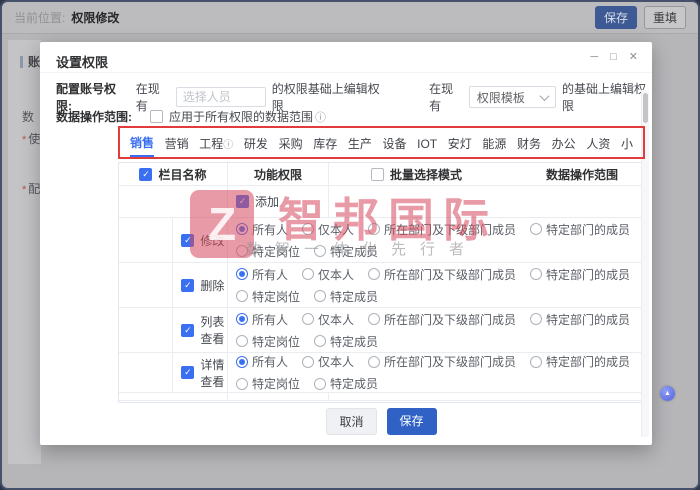 The width and height of the screenshot is (700, 490). Describe the element at coordinates (275, 251) in the screenshot. I see `scope-option-label: 特定岗位` at that location.